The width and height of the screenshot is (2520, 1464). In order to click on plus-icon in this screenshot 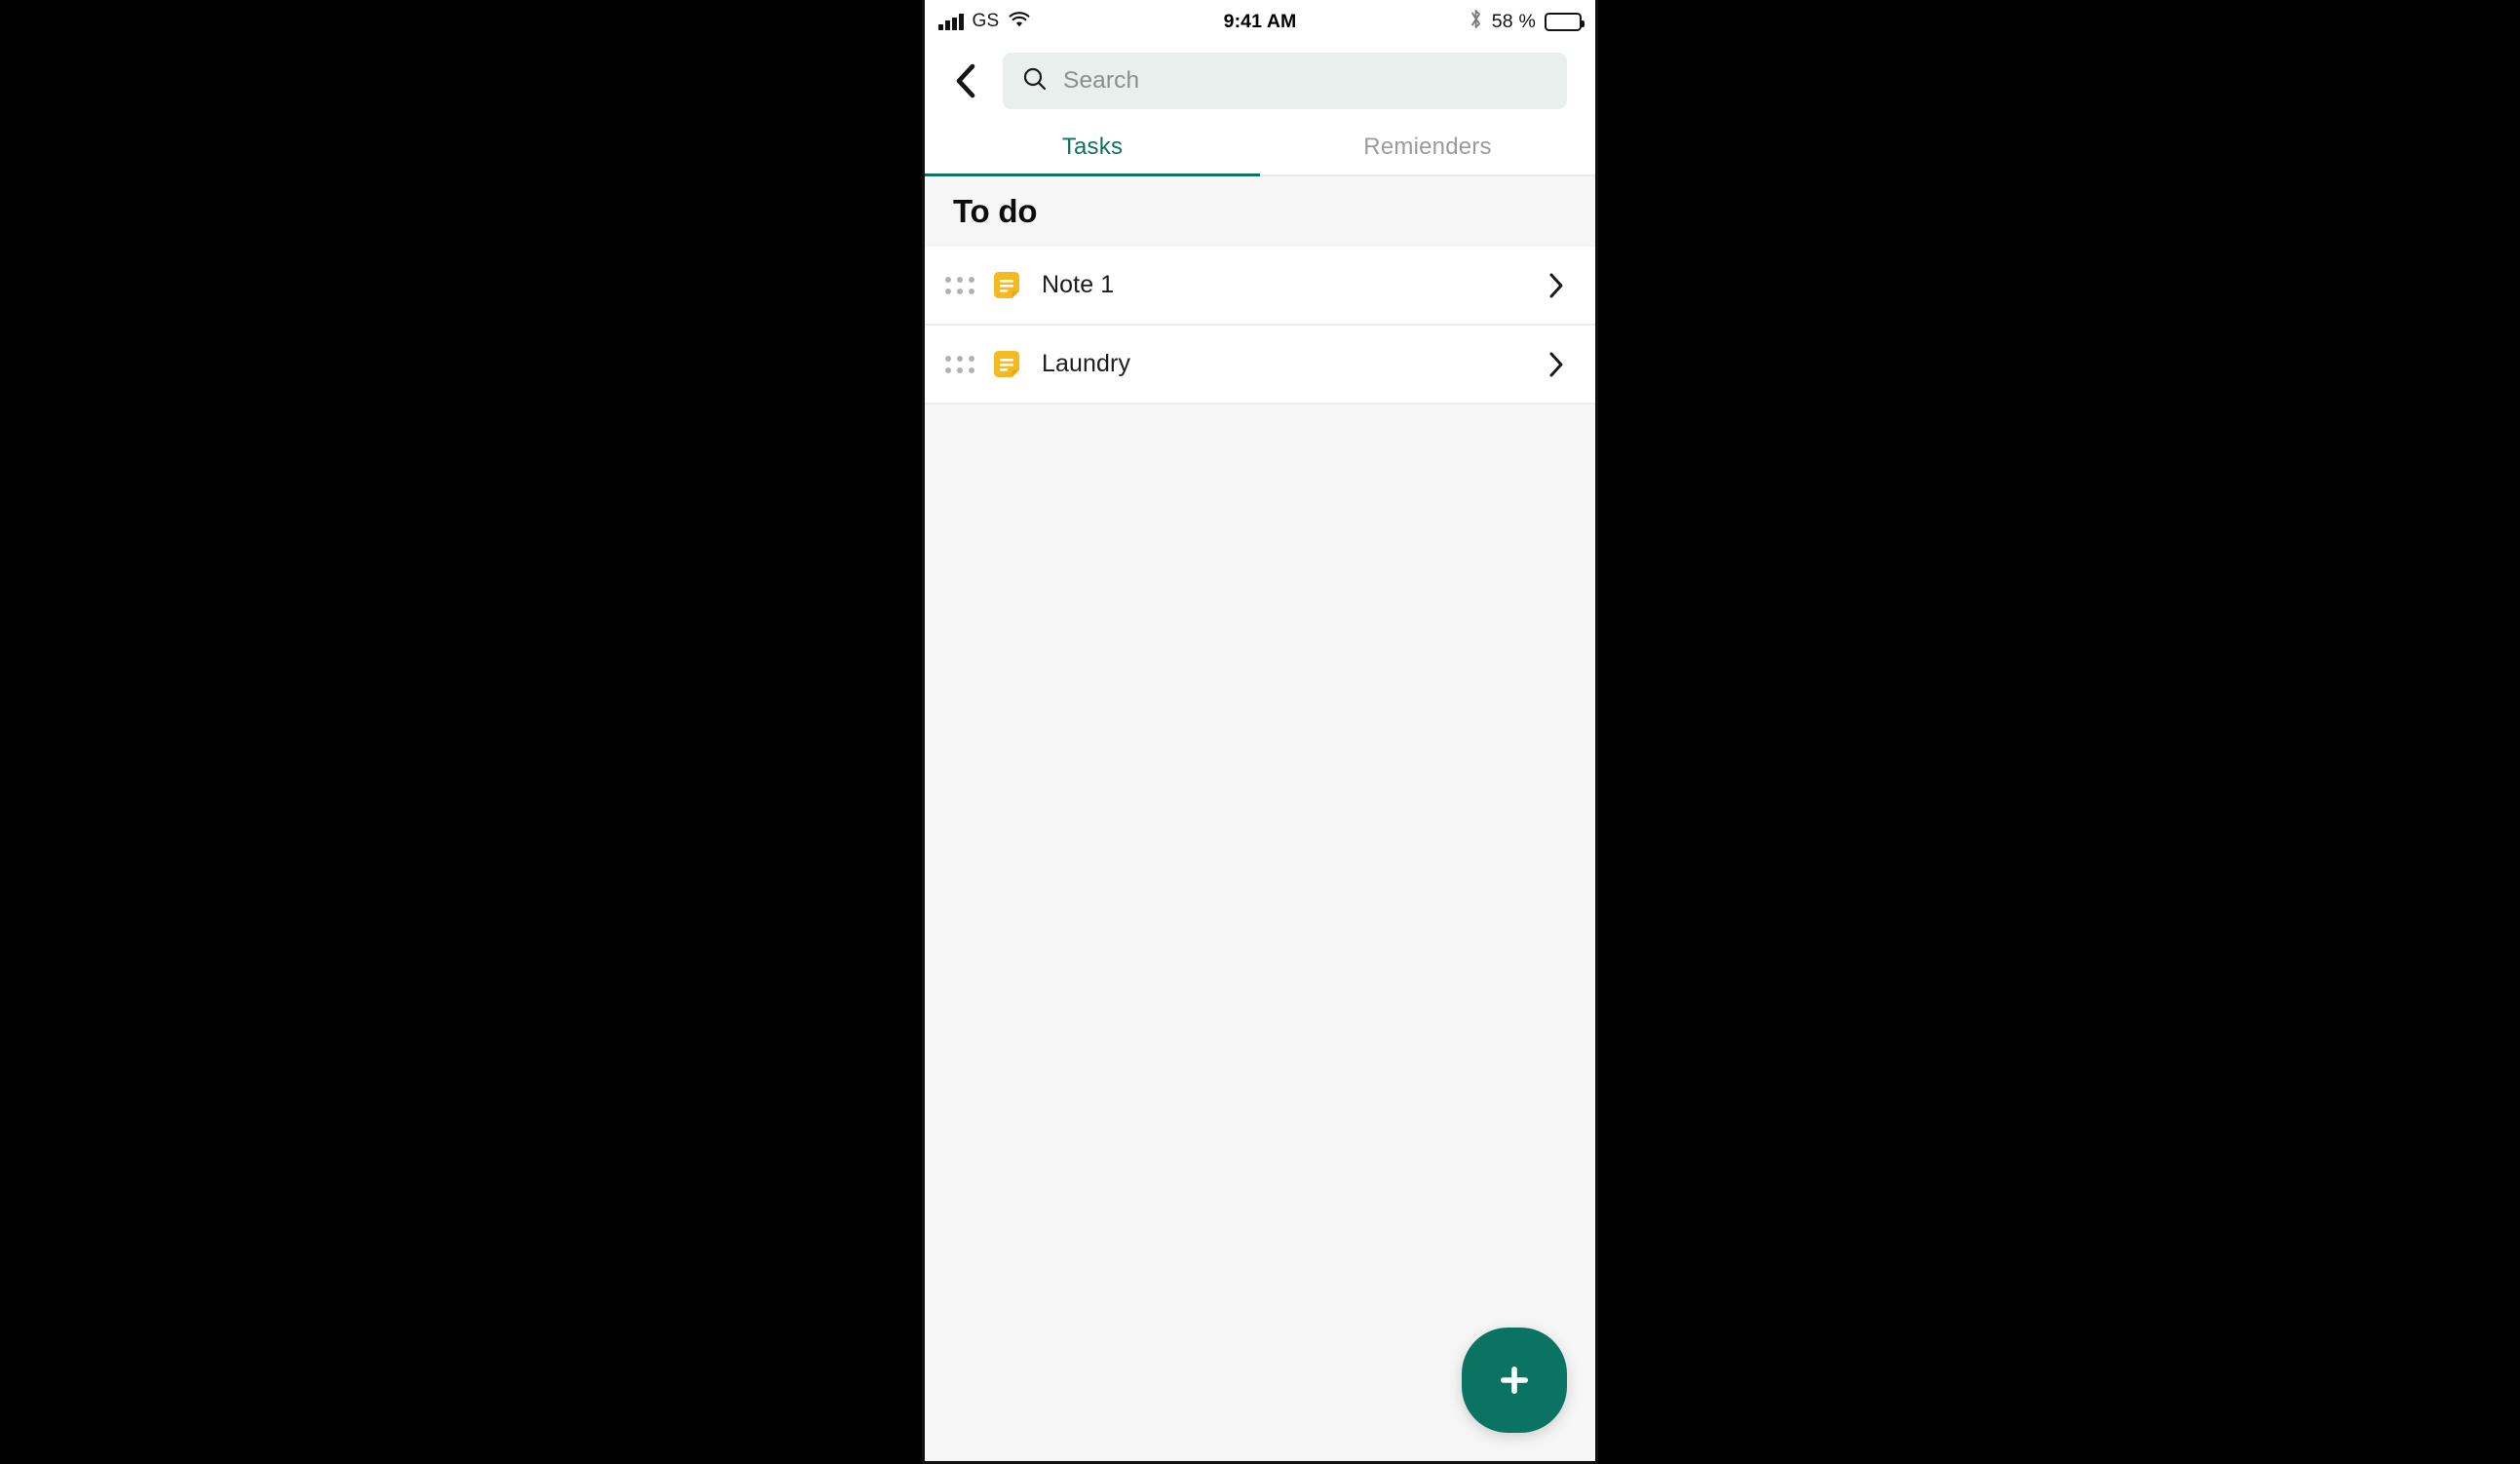, I will do `click(1514, 1380)`.